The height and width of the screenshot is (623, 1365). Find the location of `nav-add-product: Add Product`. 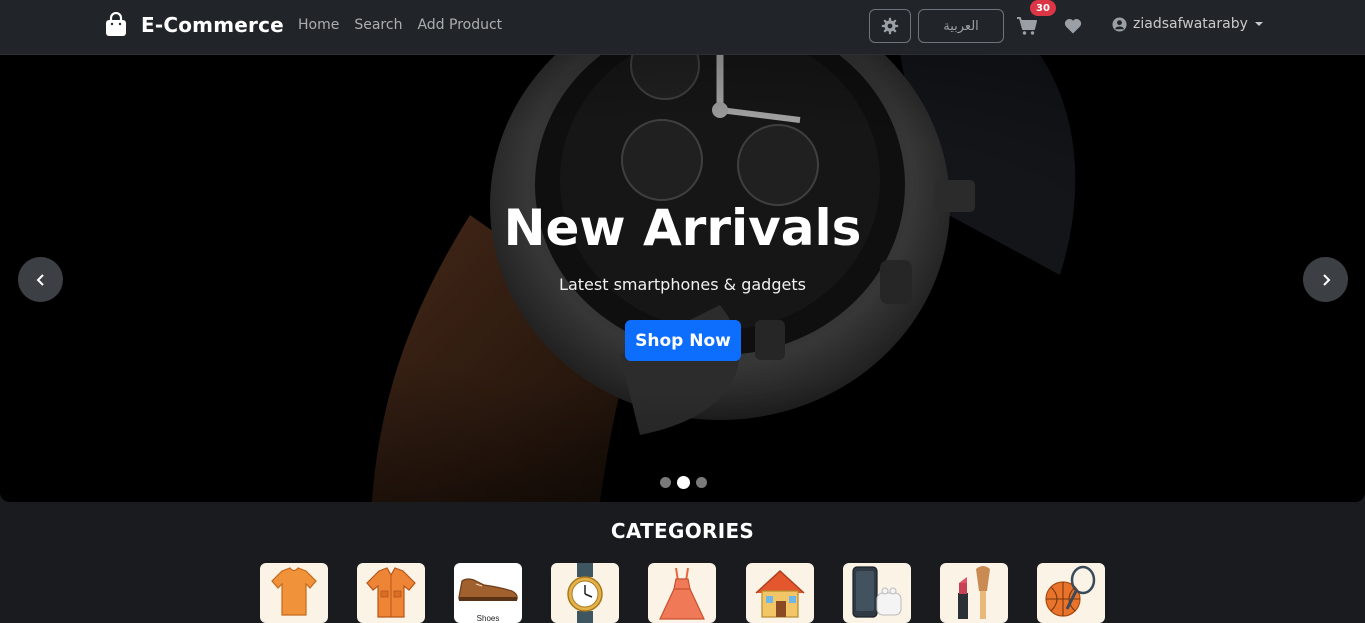

nav-add-product: Add Product is located at coordinates (459, 25).